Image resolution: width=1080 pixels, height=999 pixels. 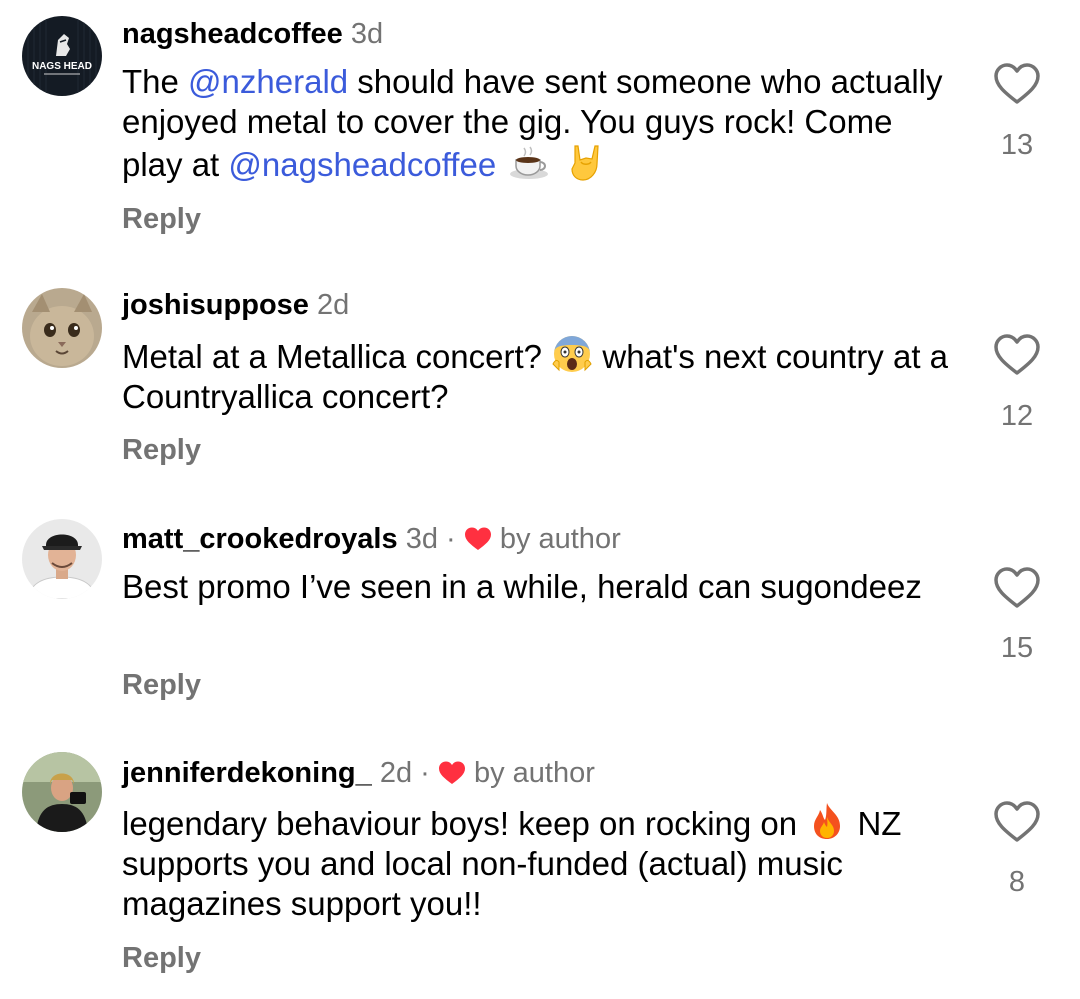 What do you see at coordinates (260, 539) in the screenshot?
I see `username: matt_crookedroyals` at bounding box center [260, 539].